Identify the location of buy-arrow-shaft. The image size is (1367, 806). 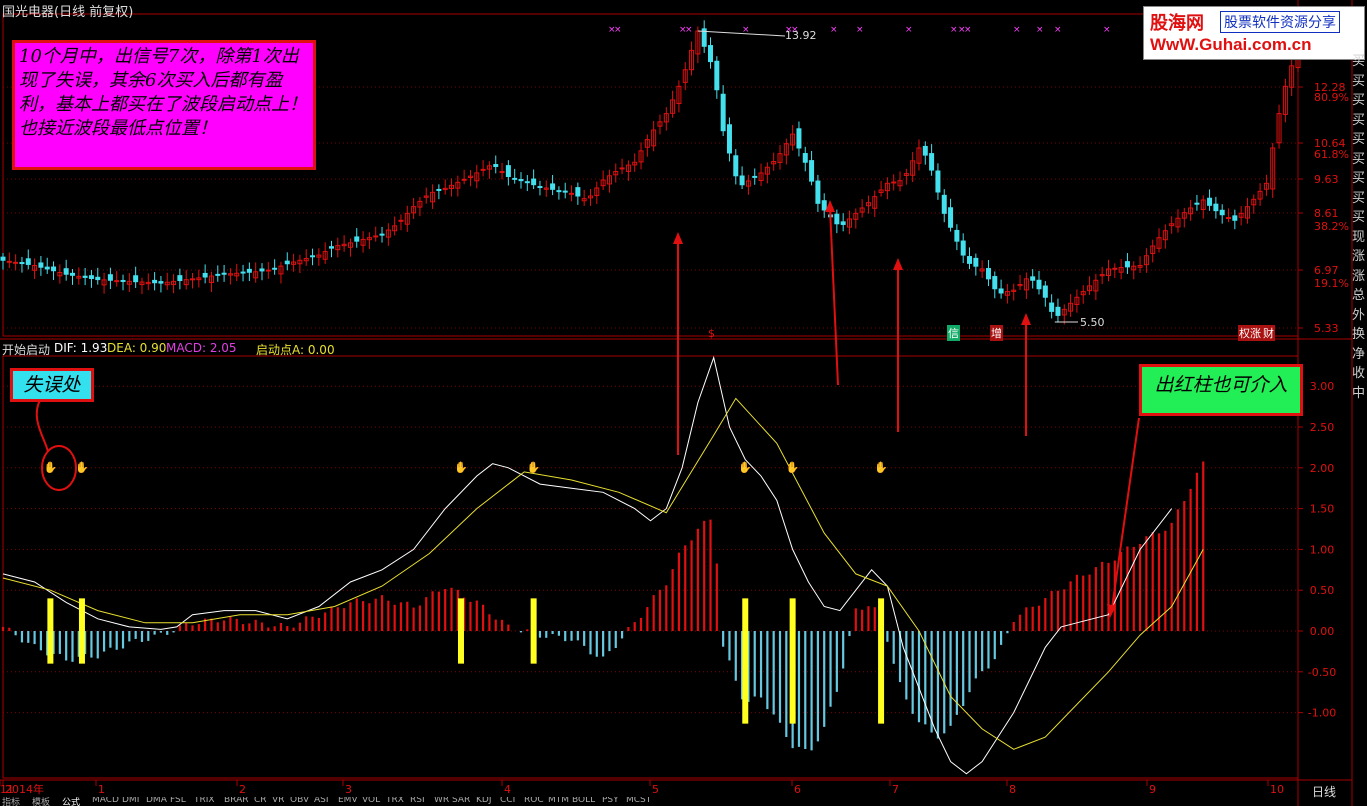
(834, 296).